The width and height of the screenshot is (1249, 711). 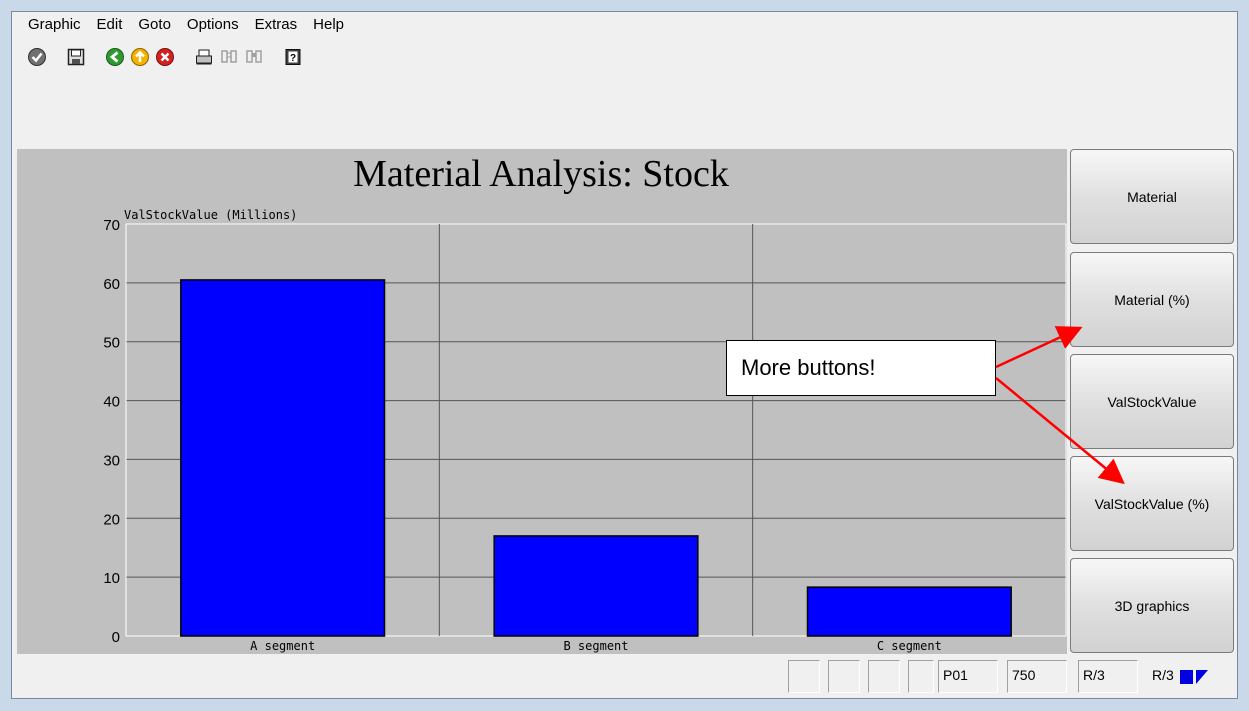 What do you see at coordinates (1037, 676) in the screenshot?
I see `status-client: 750` at bounding box center [1037, 676].